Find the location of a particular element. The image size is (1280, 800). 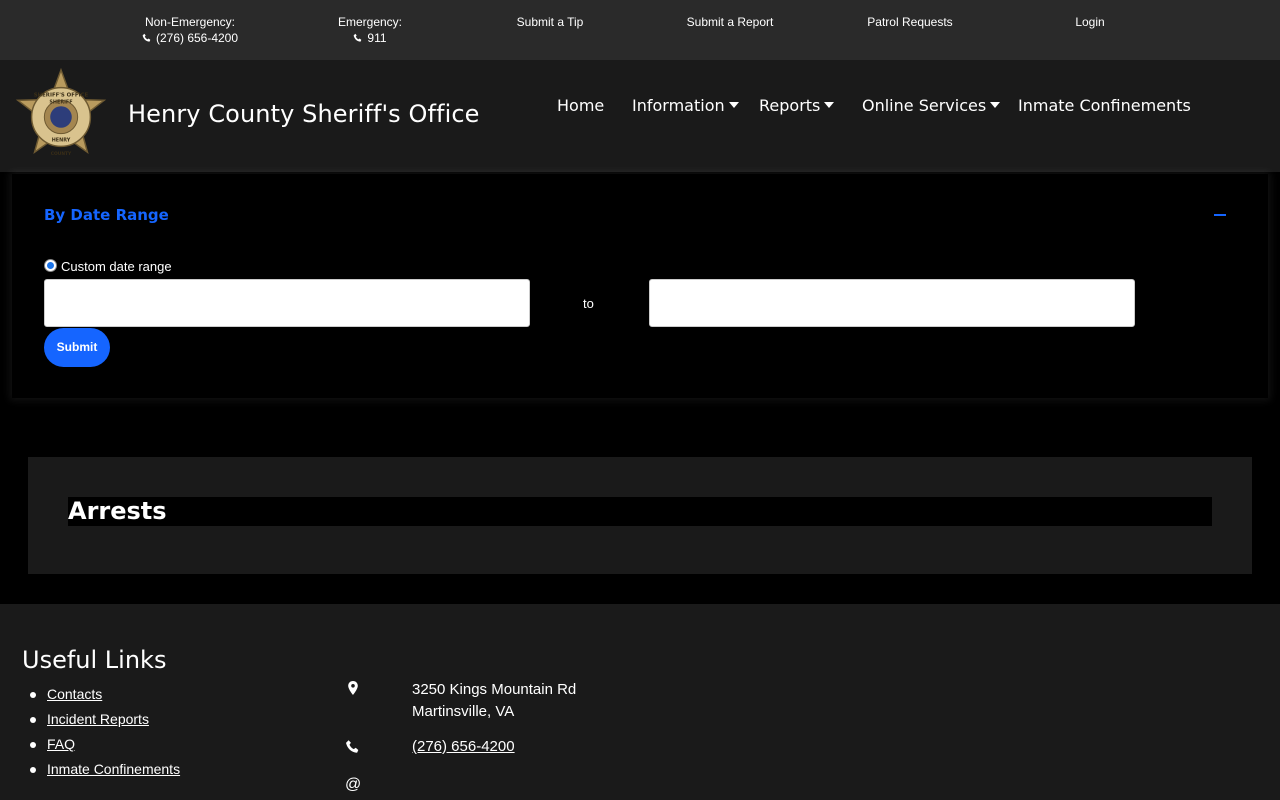

logo-text-bottom: HENRY is located at coordinates (61, 141).